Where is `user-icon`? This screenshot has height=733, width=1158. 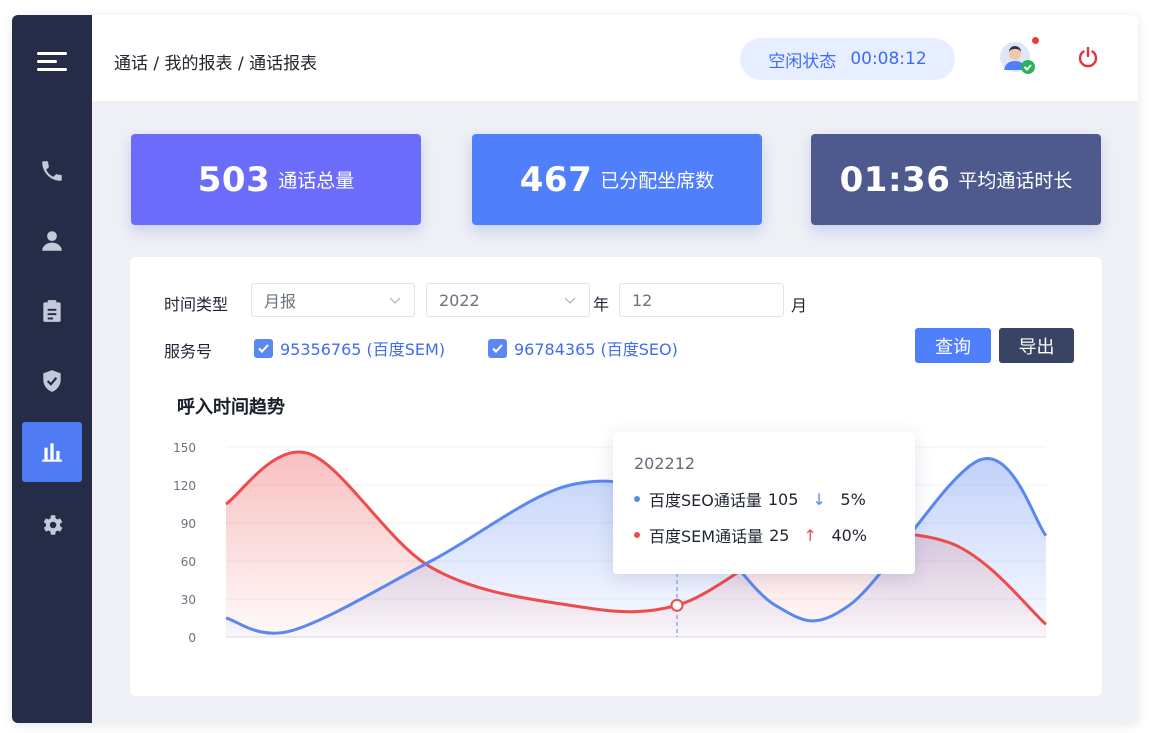
user-icon is located at coordinates (52, 241).